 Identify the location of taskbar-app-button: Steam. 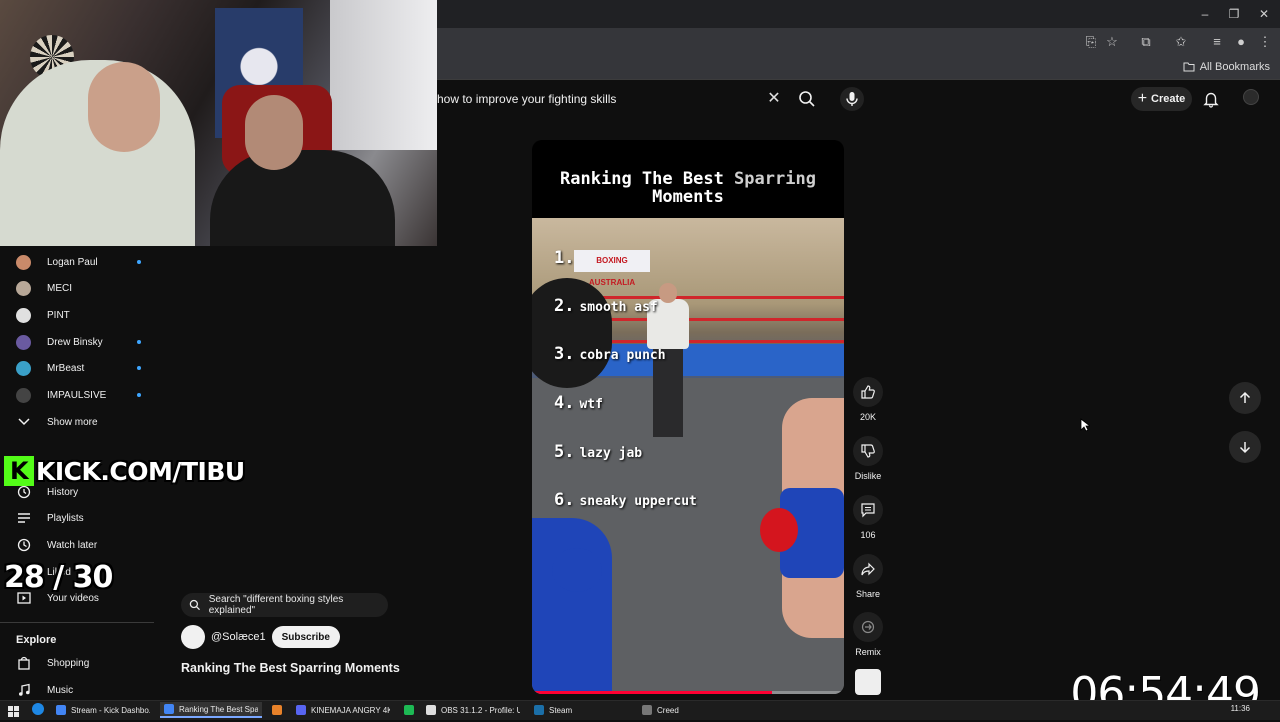
(581, 710).